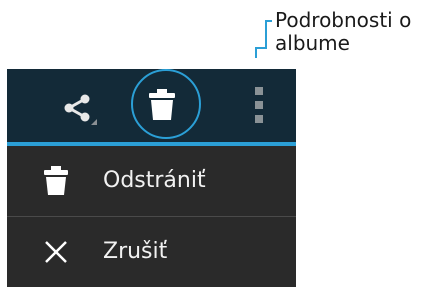  I want to click on delete-icon, so click(162, 105).